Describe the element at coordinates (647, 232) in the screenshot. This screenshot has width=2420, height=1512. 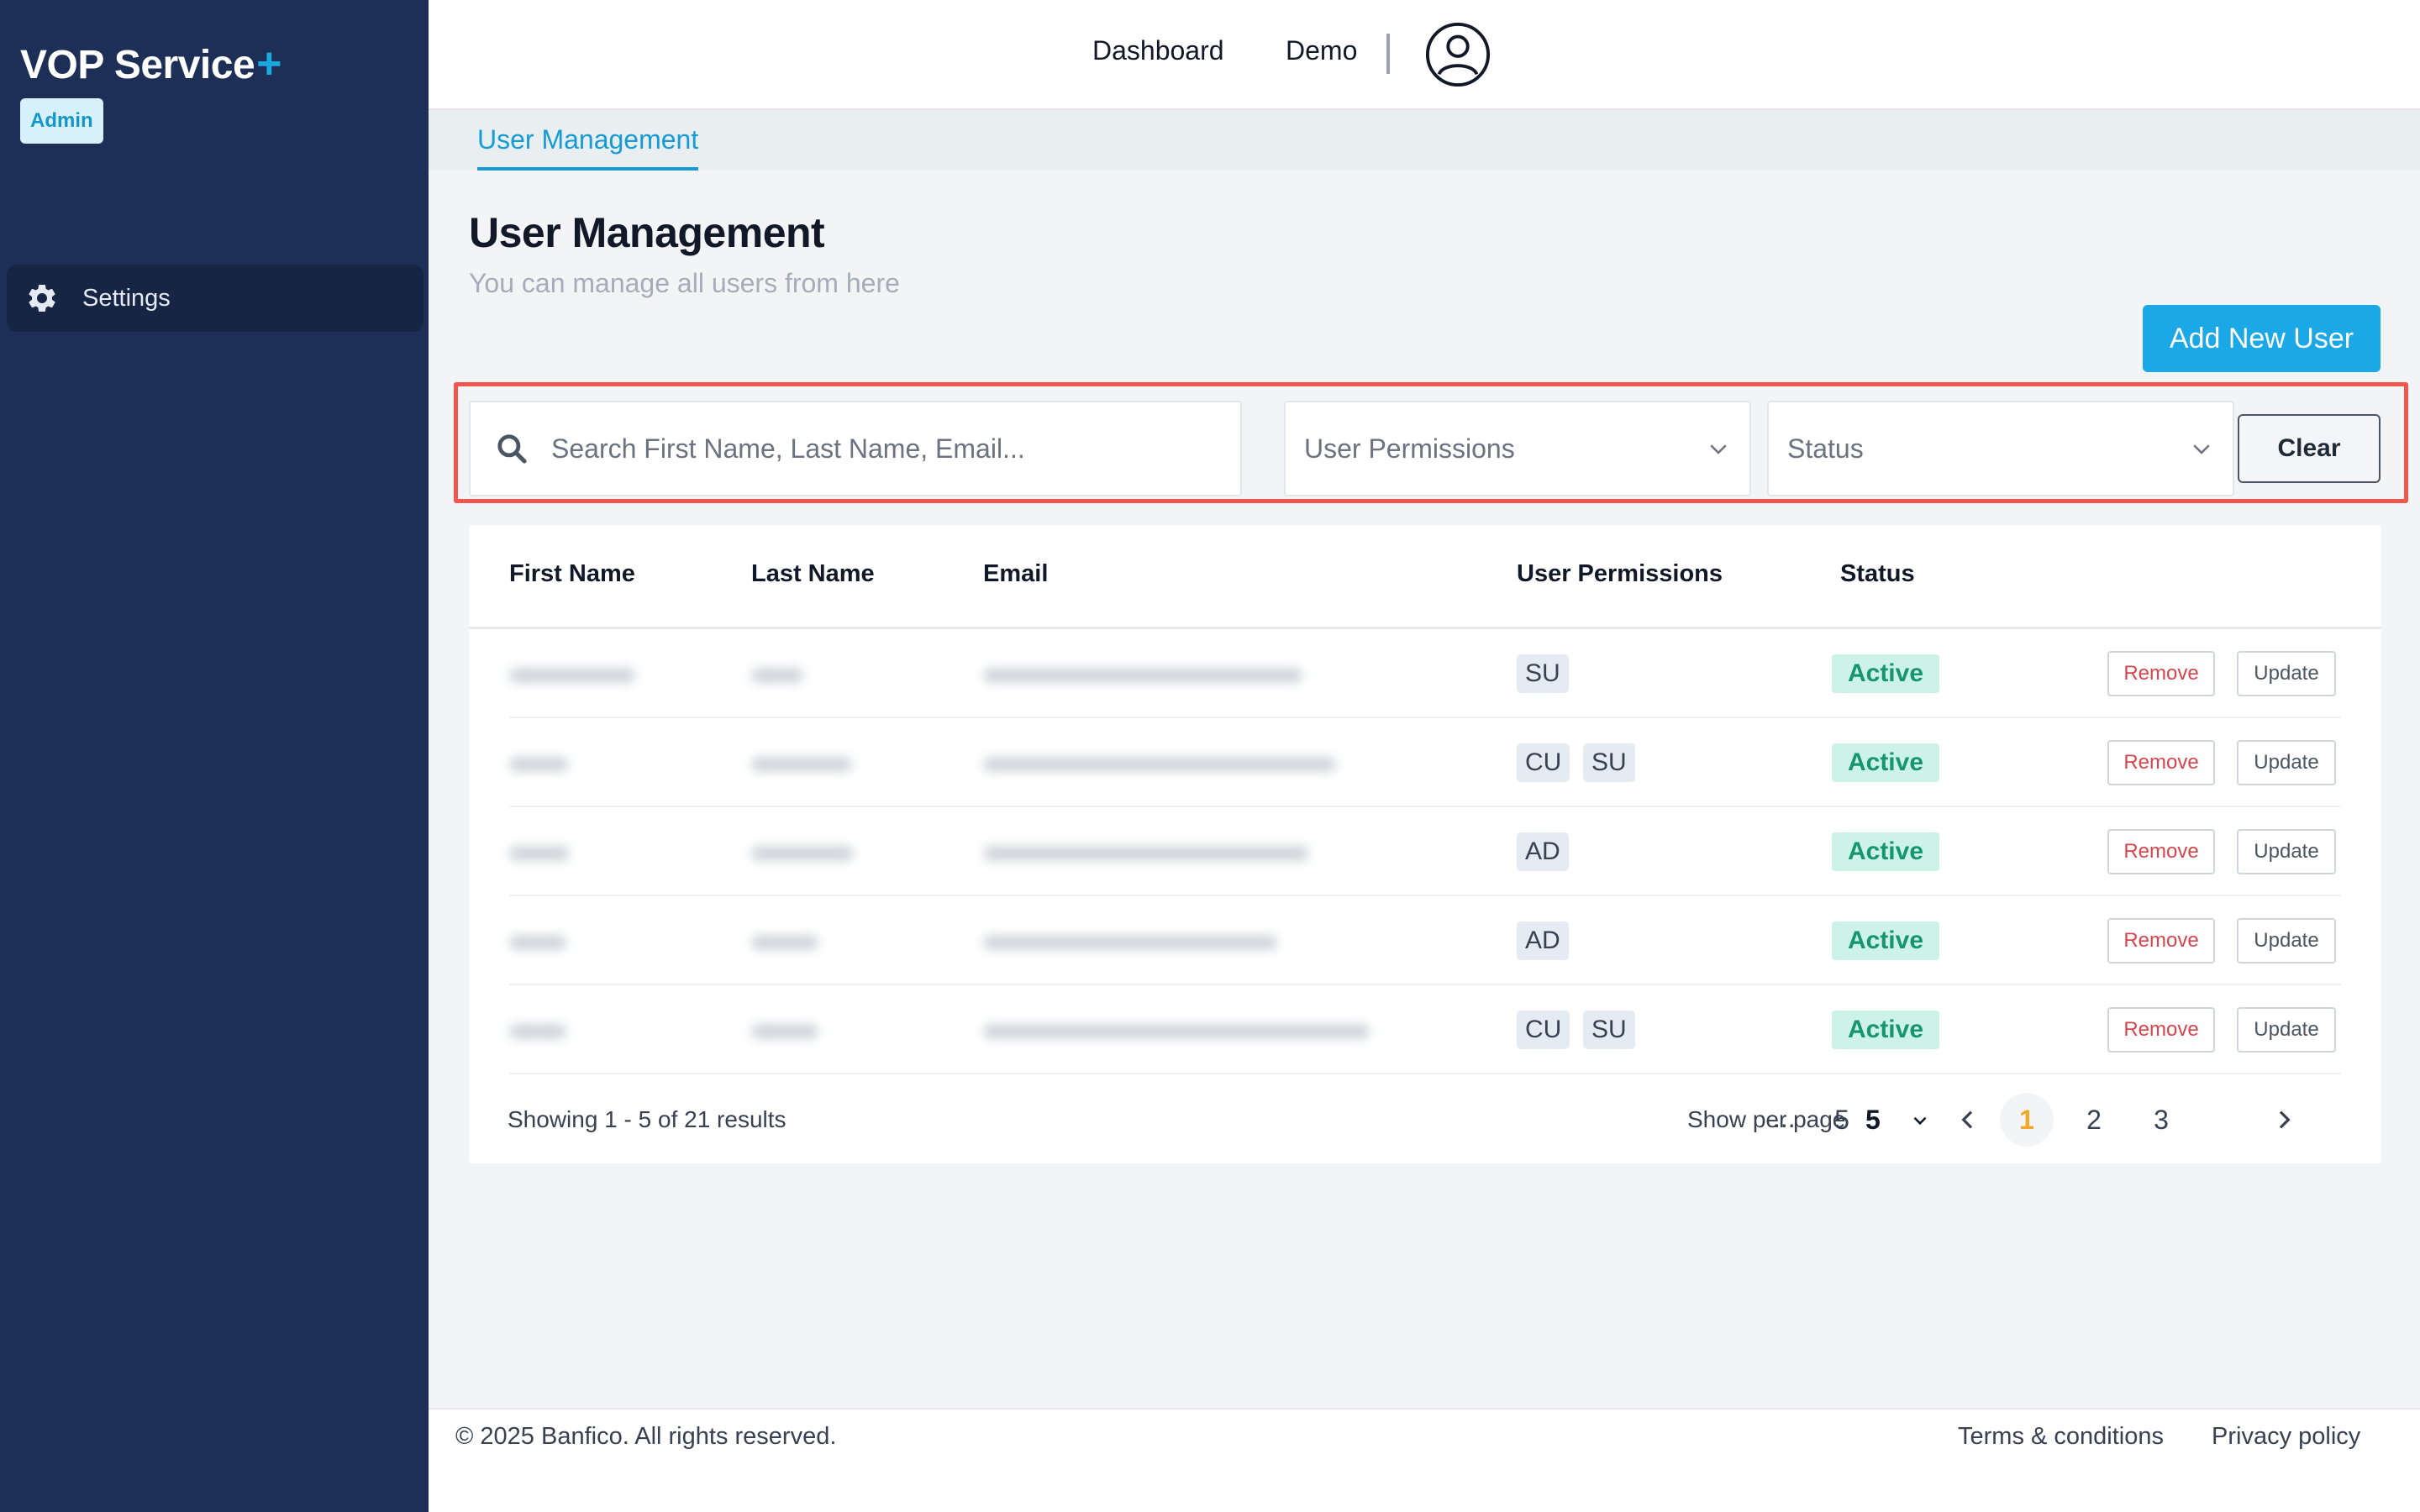
I see `page-title: User Management` at that location.